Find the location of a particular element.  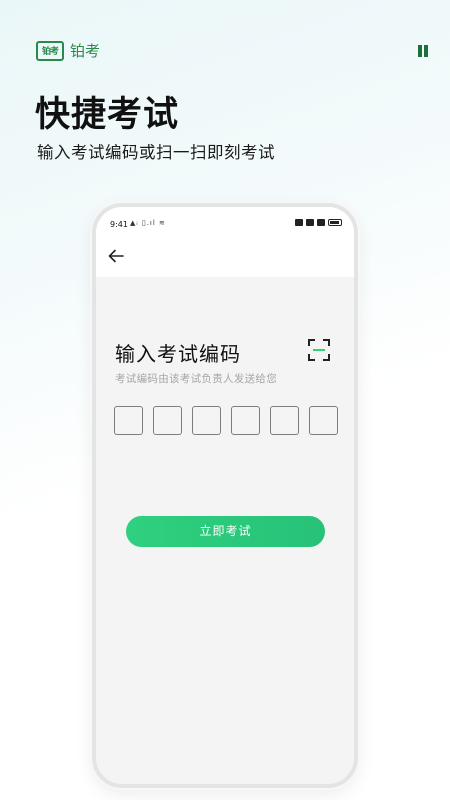

page-hint: 考试编码由该考试负责人发送给您 is located at coordinates (196, 379).